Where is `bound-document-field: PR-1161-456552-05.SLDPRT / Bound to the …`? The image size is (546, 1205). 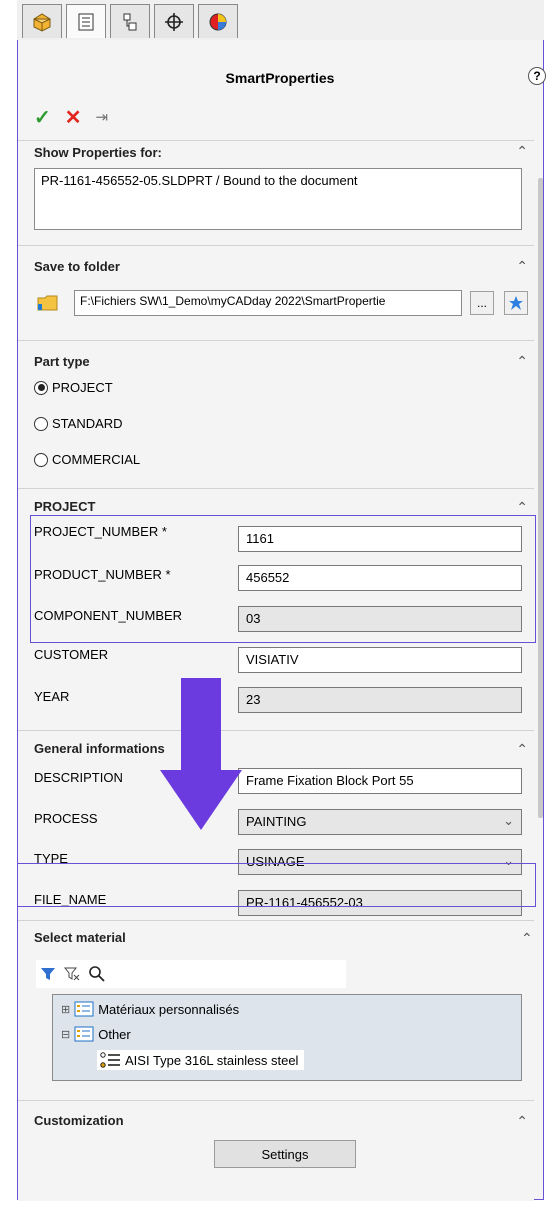 bound-document-field: PR-1161-456552-05.SLDPRT / Bound to the … is located at coordinates (278, 199).